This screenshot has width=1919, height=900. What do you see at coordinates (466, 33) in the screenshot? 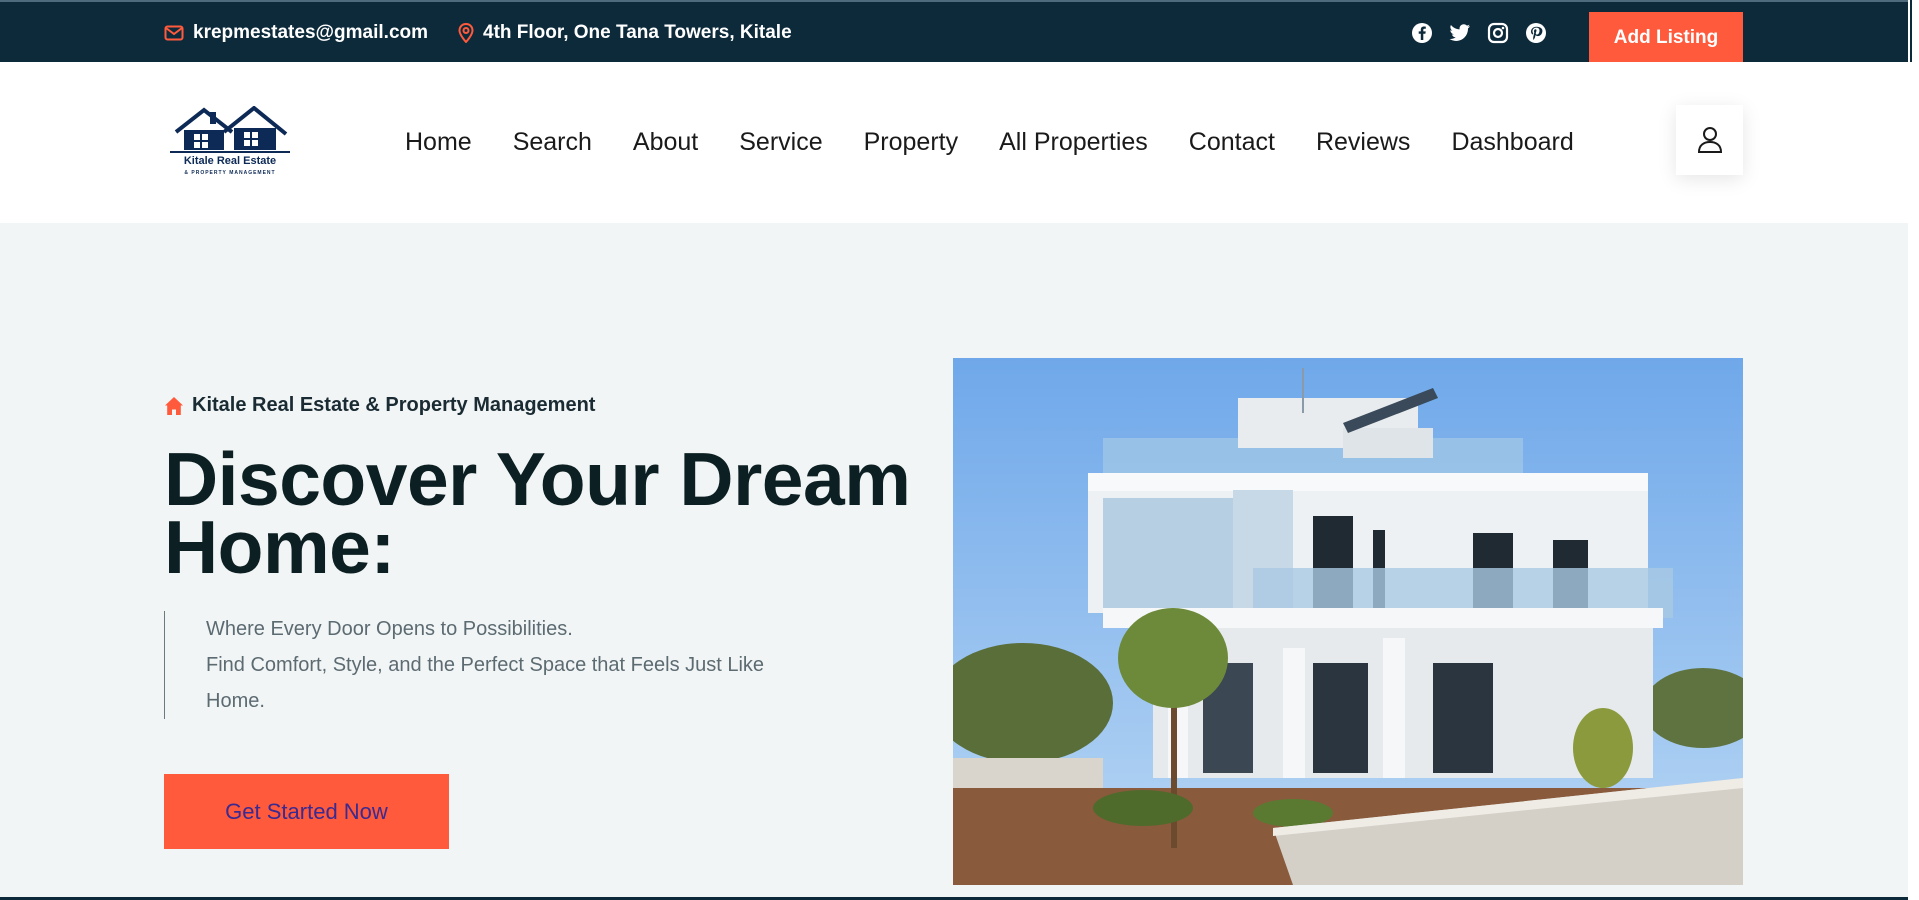
I see `map-pin-icon` at bounding box center [466, 33].